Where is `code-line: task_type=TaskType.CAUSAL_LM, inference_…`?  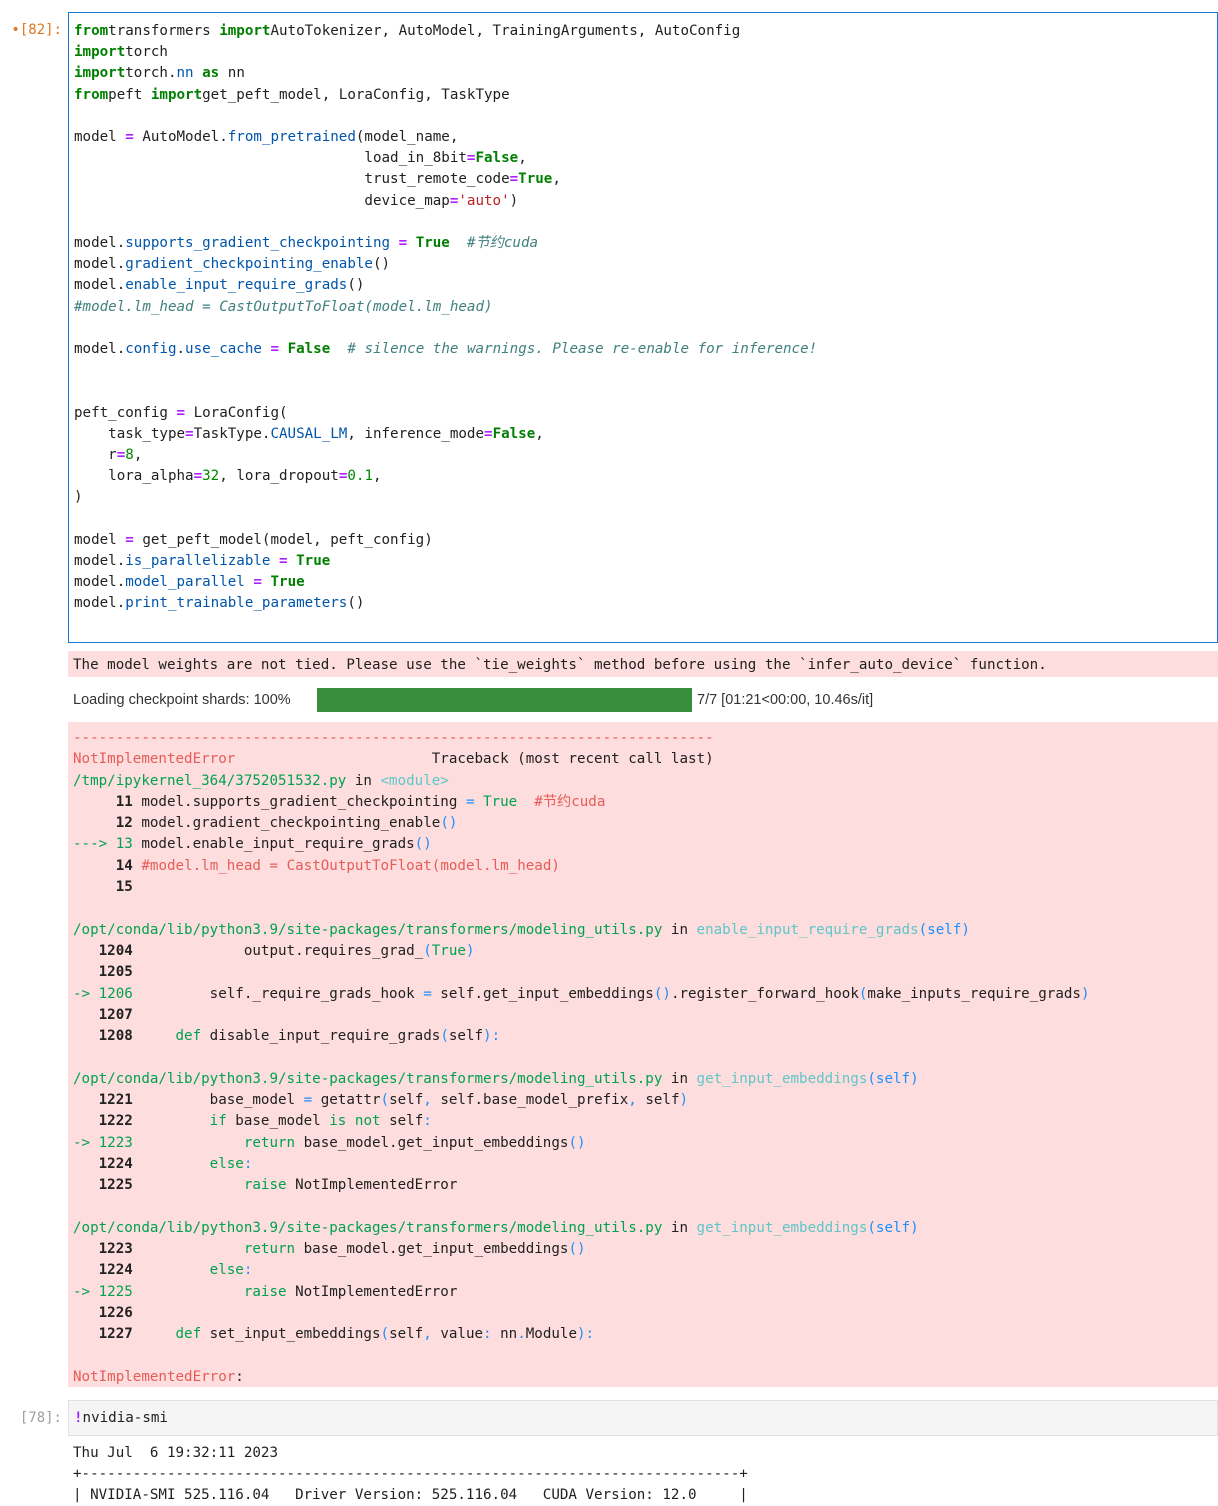
code-line: task_type=TaskType.CAUSAL_LM, inference_… is located at coordinates (645, 434).